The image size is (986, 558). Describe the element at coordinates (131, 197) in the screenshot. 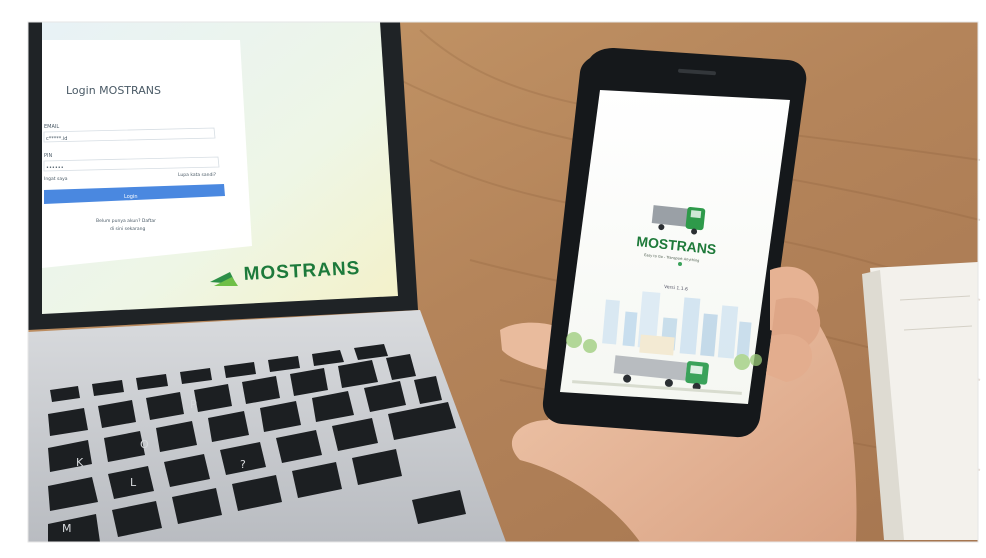

I see `login-button-label: Login` at that location.